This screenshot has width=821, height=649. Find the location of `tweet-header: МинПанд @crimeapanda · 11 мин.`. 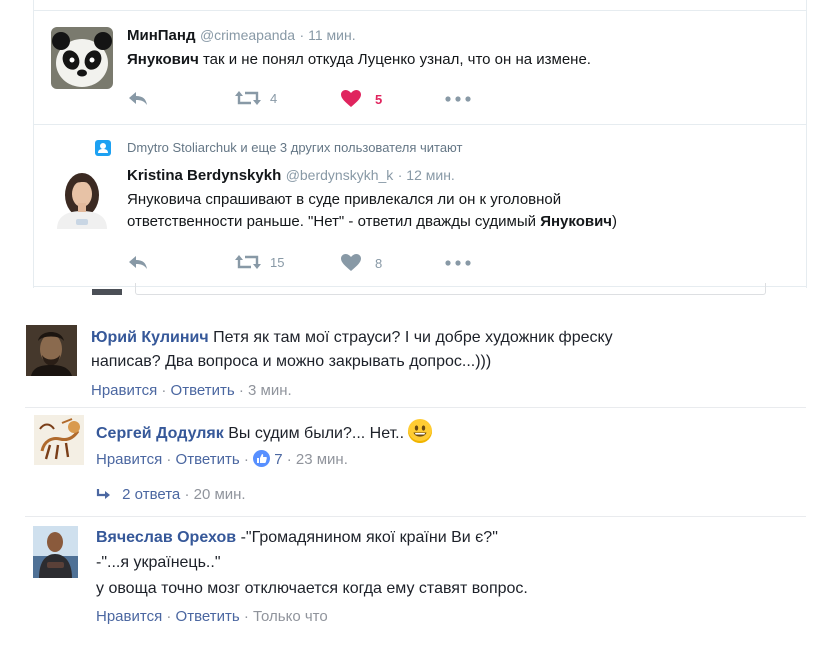

tweet-header: МинПанд @crimeapanda · 11 мин. is located at coordinates (241, 36).